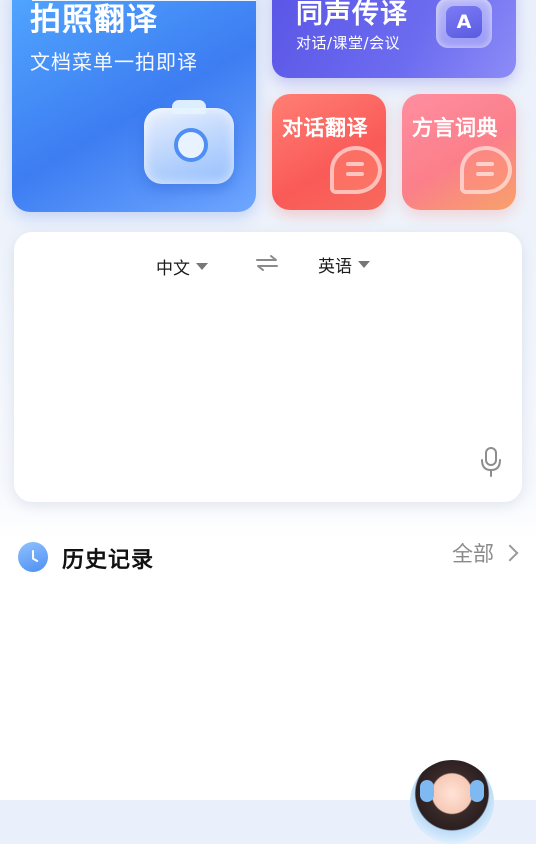  What do you see at coordinates (189, 142) in the screenshot?
I see `camera-icon` at bounding box center [189, 142].